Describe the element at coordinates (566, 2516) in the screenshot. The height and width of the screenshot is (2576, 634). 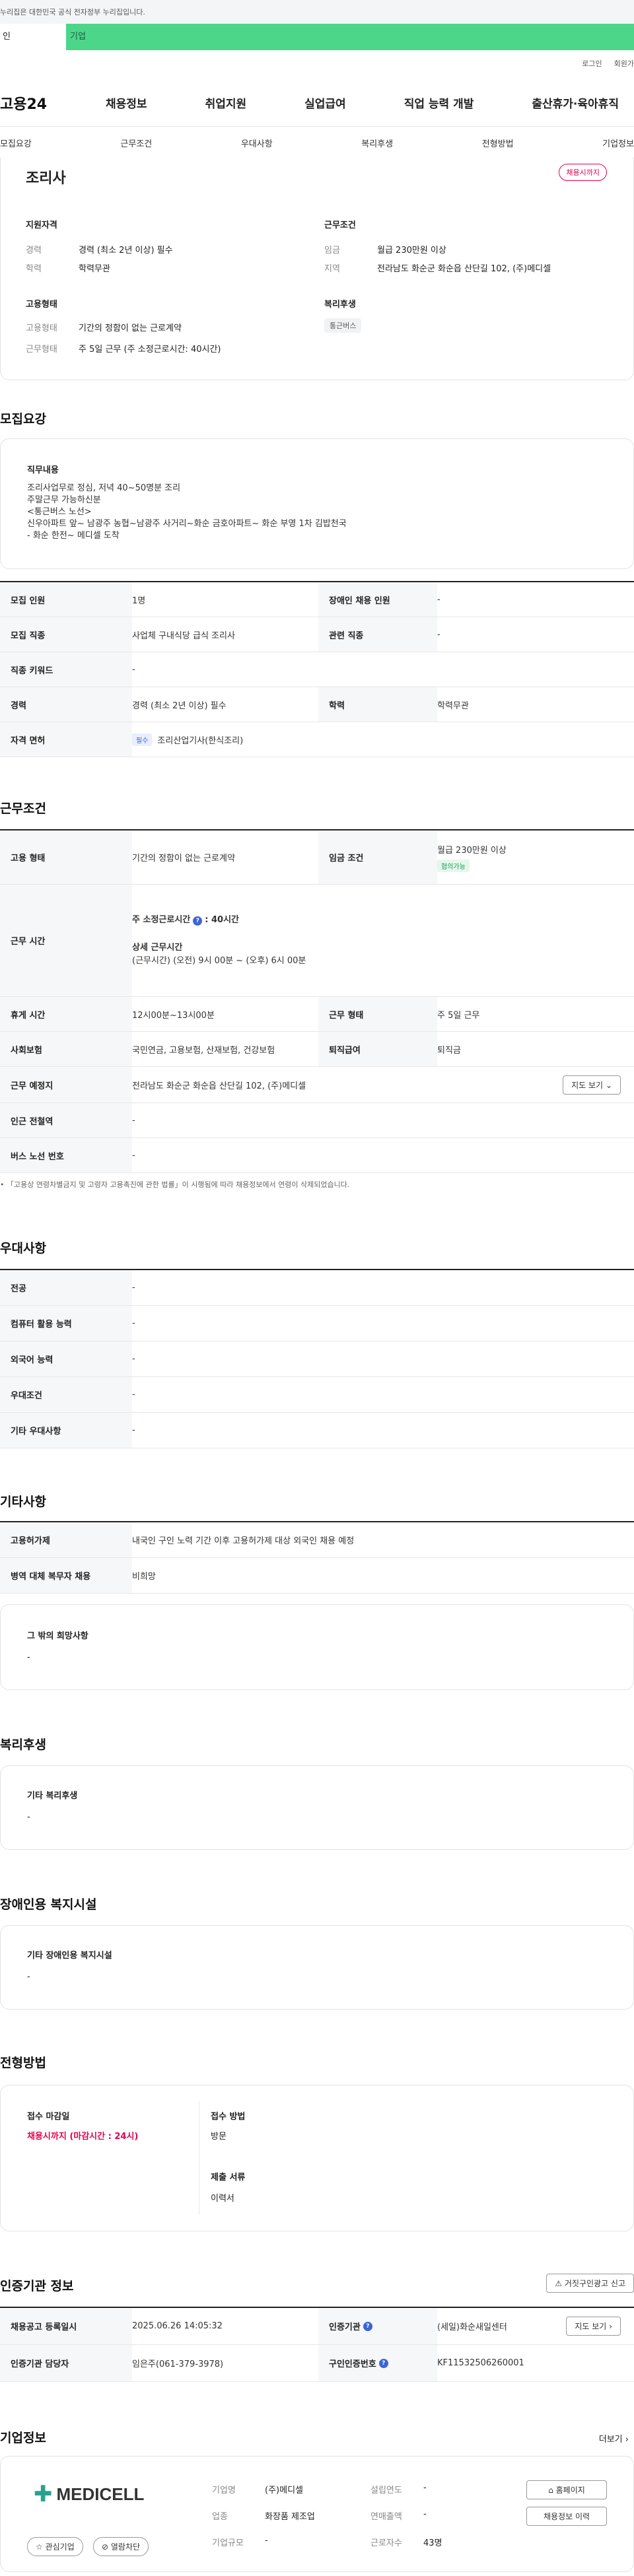
I see `job-history-button: 채용정보 이력` at that location.